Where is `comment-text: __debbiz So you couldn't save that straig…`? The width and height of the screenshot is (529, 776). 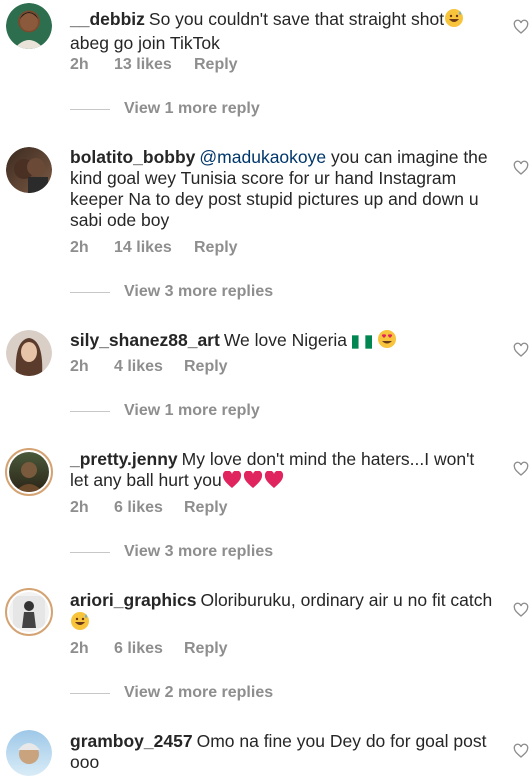
comment-text: __debbiz So you couldn't save that straig… is located at coordinates (285, 31).